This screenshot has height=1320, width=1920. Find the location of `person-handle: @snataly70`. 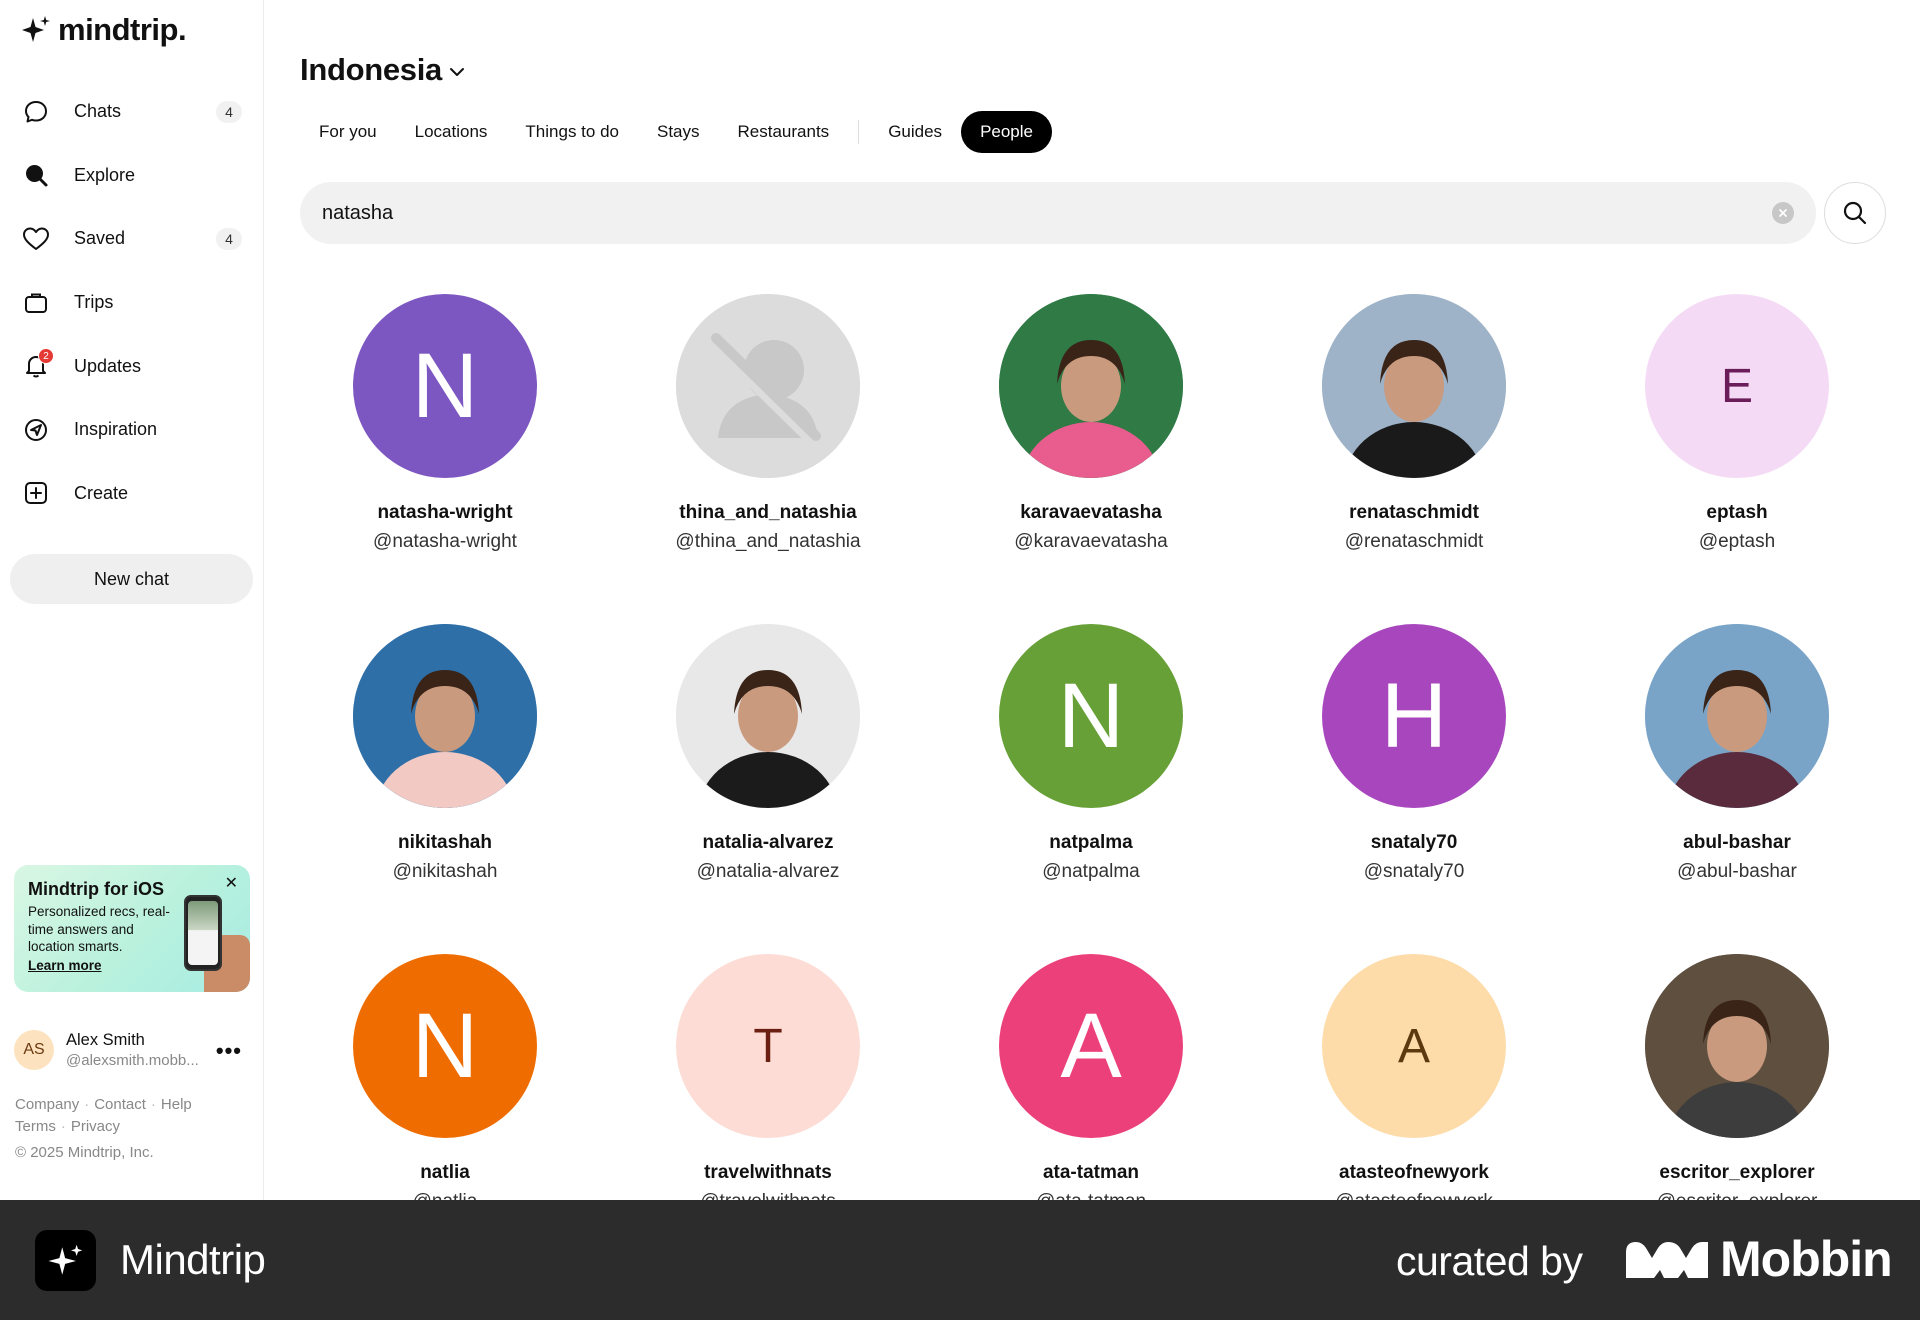

person-handle: @snataly70 is located at coordinates (1414, 871).